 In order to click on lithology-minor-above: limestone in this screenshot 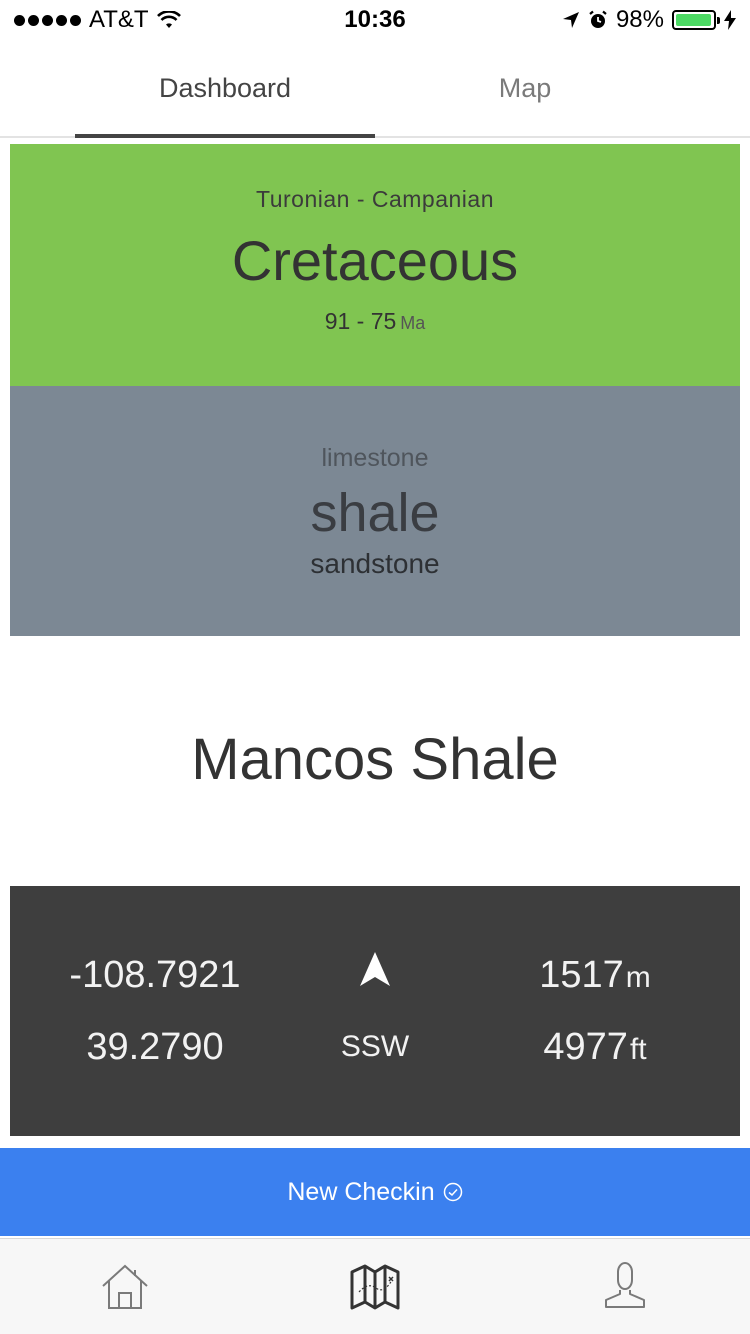, I will do `click(375, 458)`.